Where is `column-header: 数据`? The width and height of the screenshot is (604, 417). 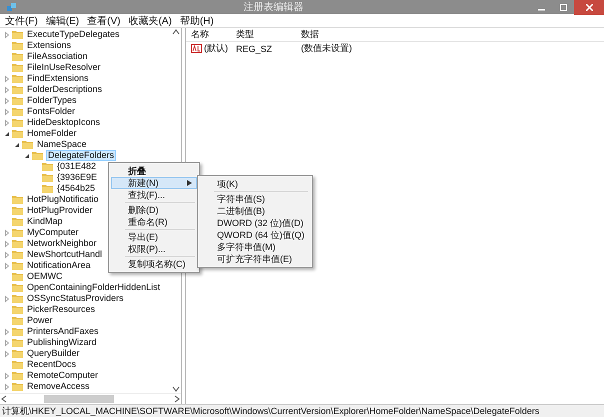
column-header: 数据 is located at coordinates (452, 34).